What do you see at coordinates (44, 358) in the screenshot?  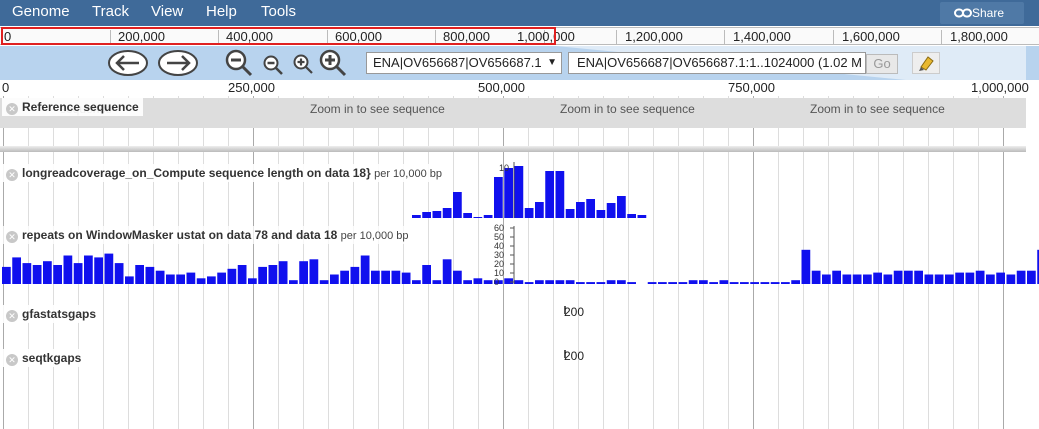 I see `track-label-seqtkgaps: ✕ seqtkgaps` at bounding box center [44, 358].